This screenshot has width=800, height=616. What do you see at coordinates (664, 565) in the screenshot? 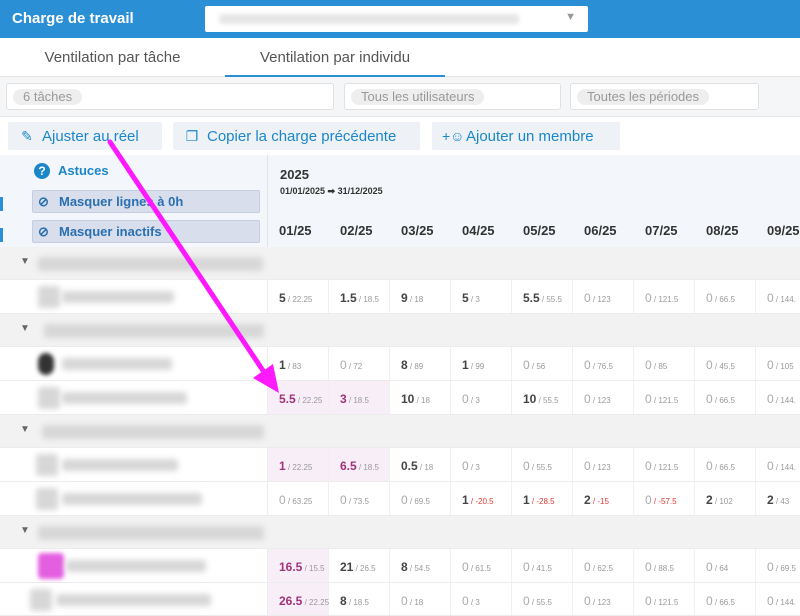
I see `month-cell: 0 / 88.5` at bounding box center [664, 565].